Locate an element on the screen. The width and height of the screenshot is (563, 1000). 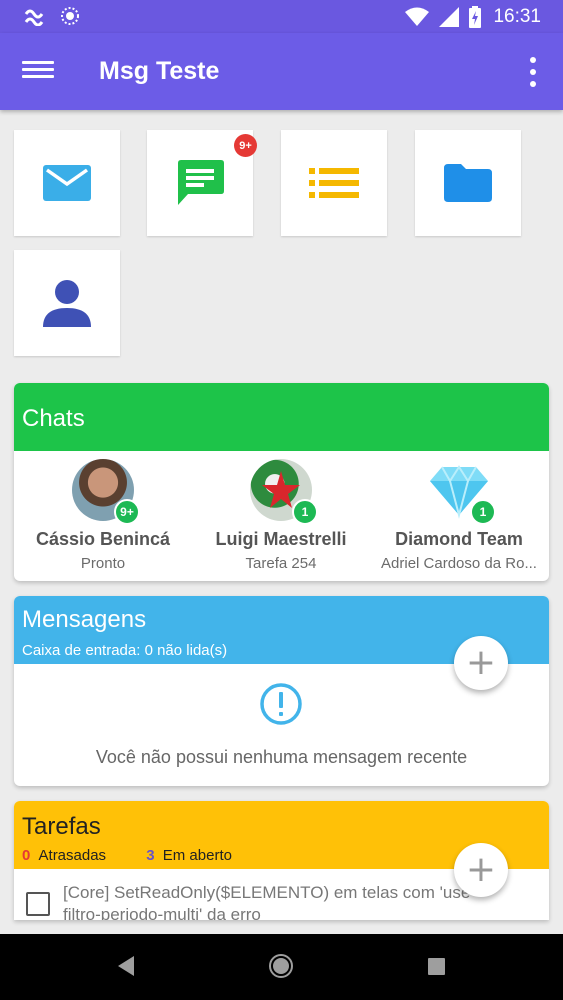
chat-message-icon is located at coordinates (201, 182).